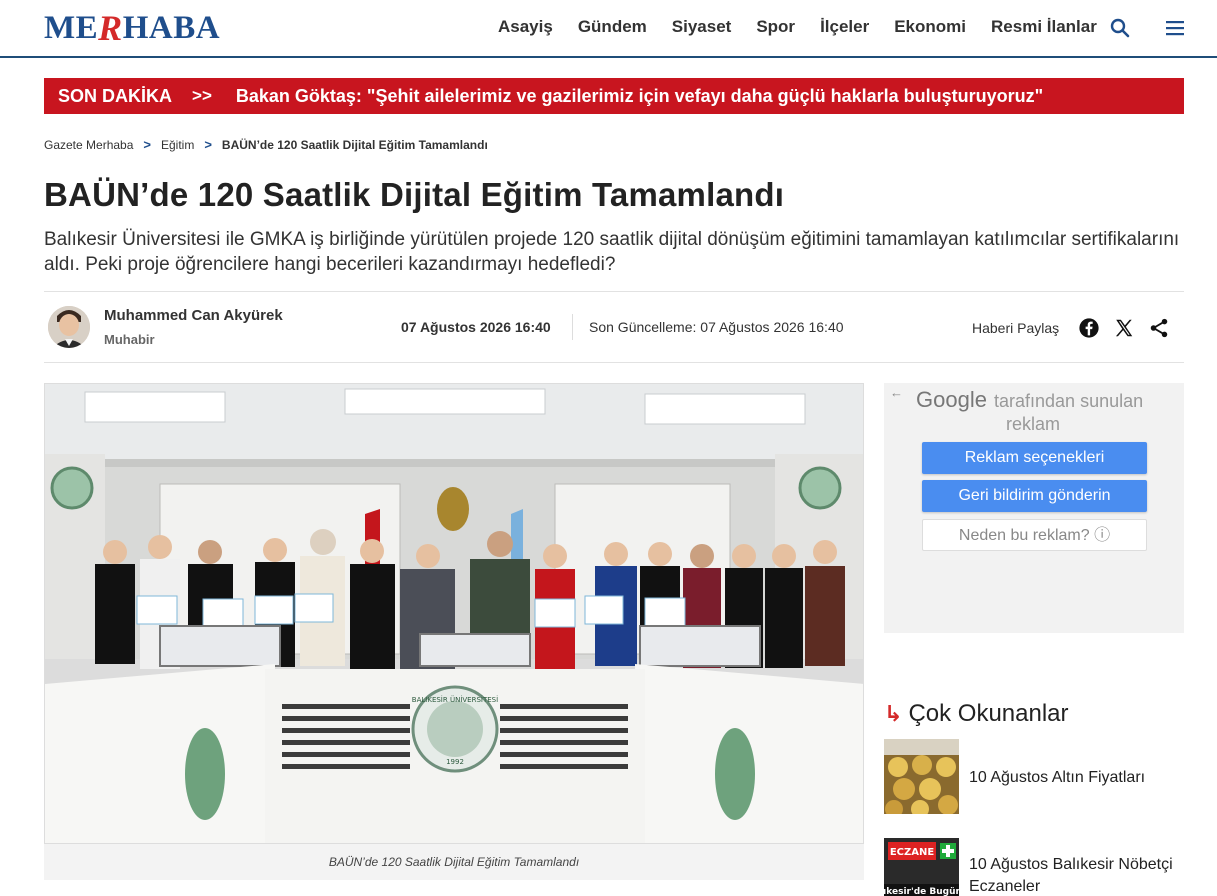 The height and width of the screenshot is (896, 1217). What do you see at coordinates (912, 852) in the screenshot?
I see `pharmacy-sign-text: ECZANE` at bounding box center [912, 852].